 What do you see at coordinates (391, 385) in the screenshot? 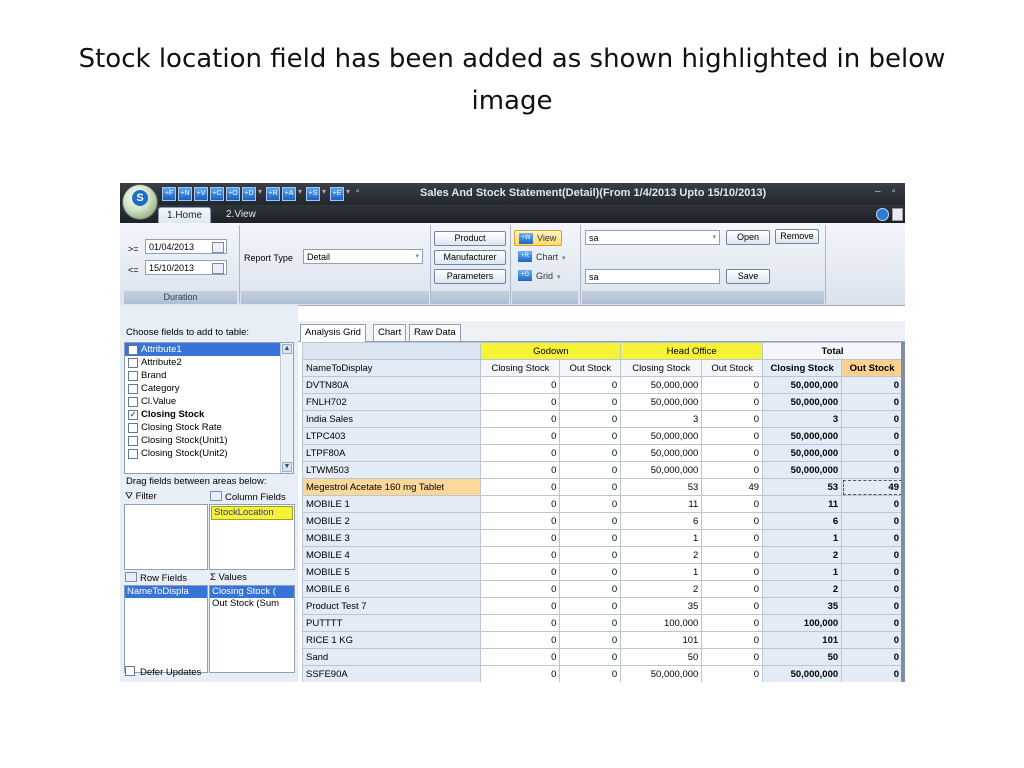
I see `row-label: DVTN80A` at bounding box center [391, 385].